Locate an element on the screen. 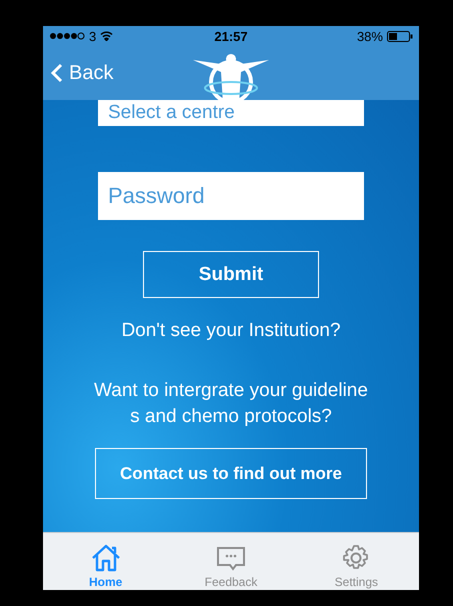 The image size is (453, 606). tab-button: Feedback is located at coordinates (231, 561).